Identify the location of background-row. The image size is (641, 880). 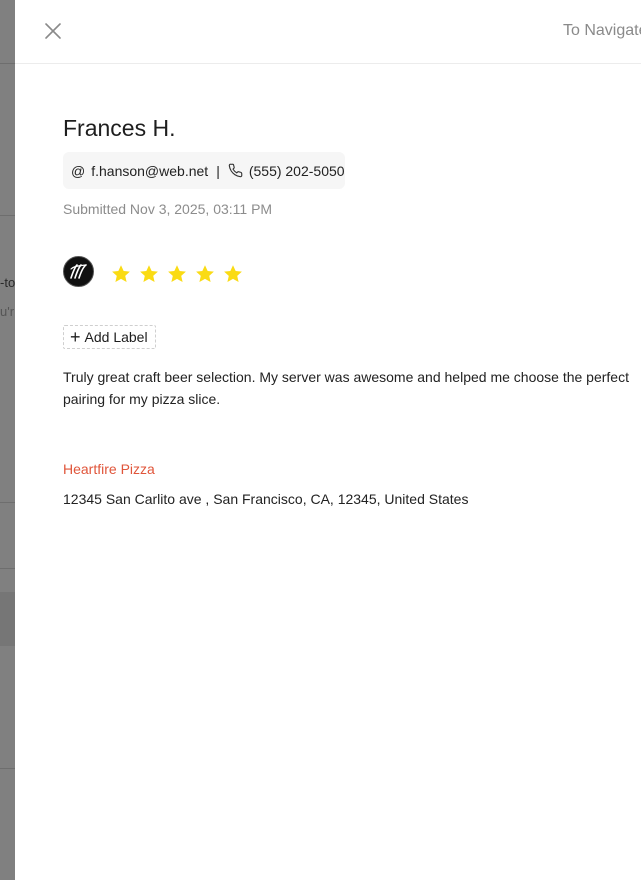
(7, 619).